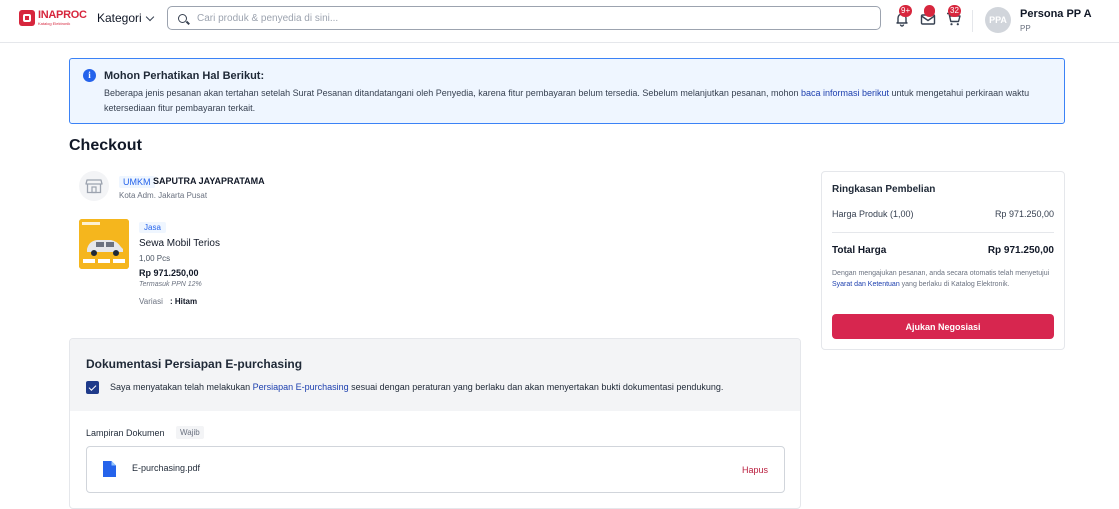 The image size is (1119, 509). Describe the element at coordinates (170, 284) in the screenshot. I see `product-tax-note: Termasuk PPN 12%` at that location.